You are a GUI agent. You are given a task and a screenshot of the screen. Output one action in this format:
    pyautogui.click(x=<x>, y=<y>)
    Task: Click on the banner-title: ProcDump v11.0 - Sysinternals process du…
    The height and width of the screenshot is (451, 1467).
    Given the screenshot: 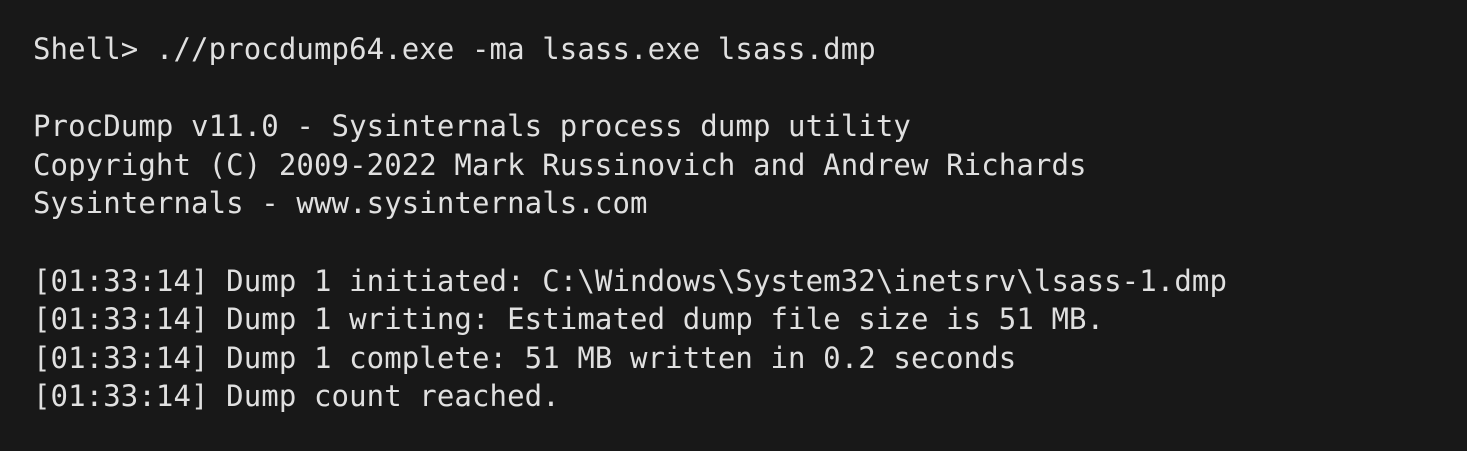 What is the action you would take?
    pyautogui.click(x=472, y=126)
    